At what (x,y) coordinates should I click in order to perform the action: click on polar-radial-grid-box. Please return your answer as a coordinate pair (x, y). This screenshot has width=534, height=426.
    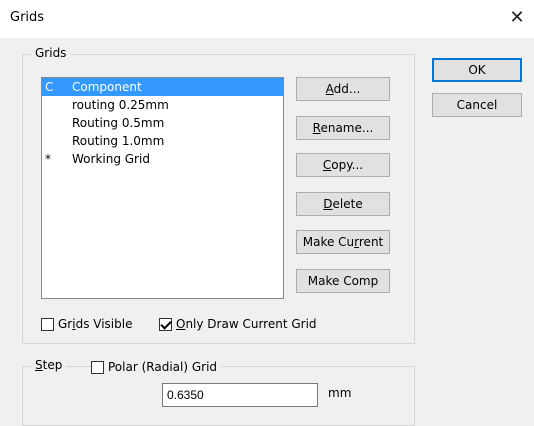
    Looking at the image, I should click on (97, 367).